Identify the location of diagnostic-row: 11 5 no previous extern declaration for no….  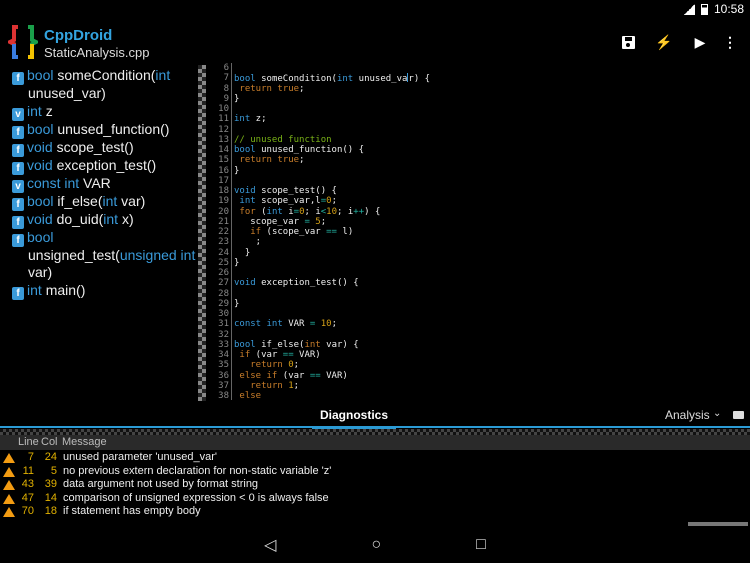
(375, 472).